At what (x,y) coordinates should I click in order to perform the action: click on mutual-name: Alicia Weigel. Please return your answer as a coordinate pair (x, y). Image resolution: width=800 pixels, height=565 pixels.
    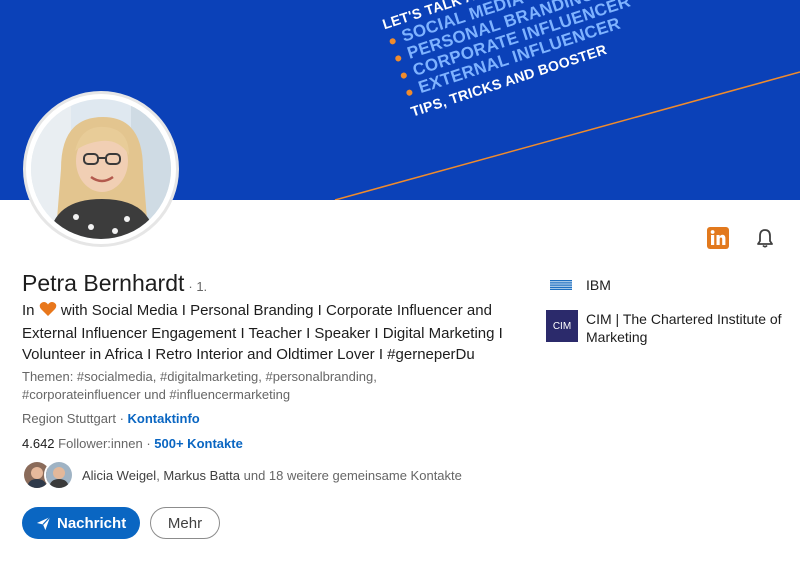
    Looking at the image, I should click on (119, 475).